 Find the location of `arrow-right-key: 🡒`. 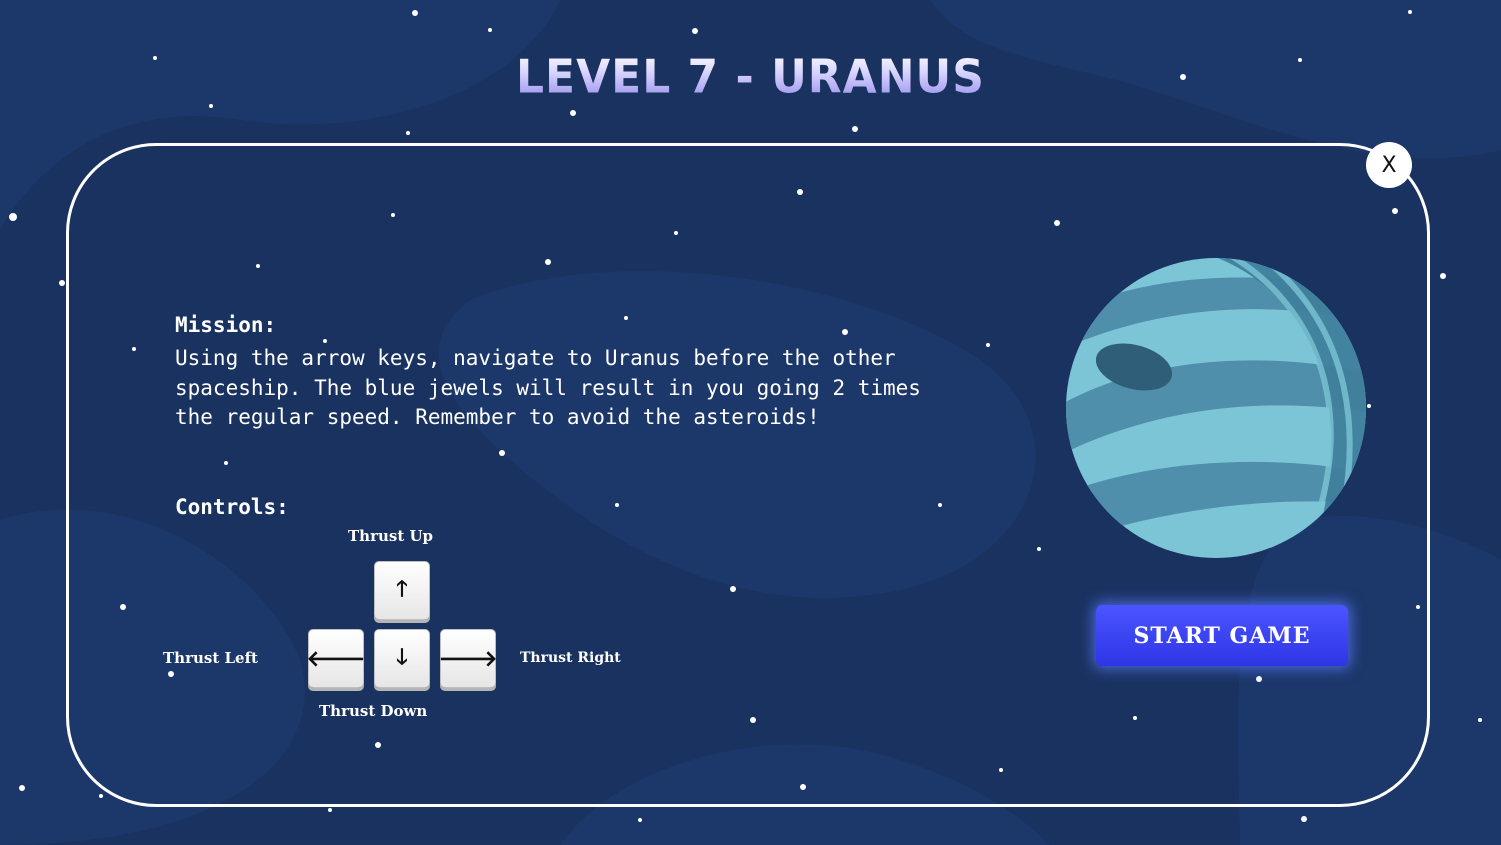

arrow-right-key: 🡒 is located at coordinates (468, 658).